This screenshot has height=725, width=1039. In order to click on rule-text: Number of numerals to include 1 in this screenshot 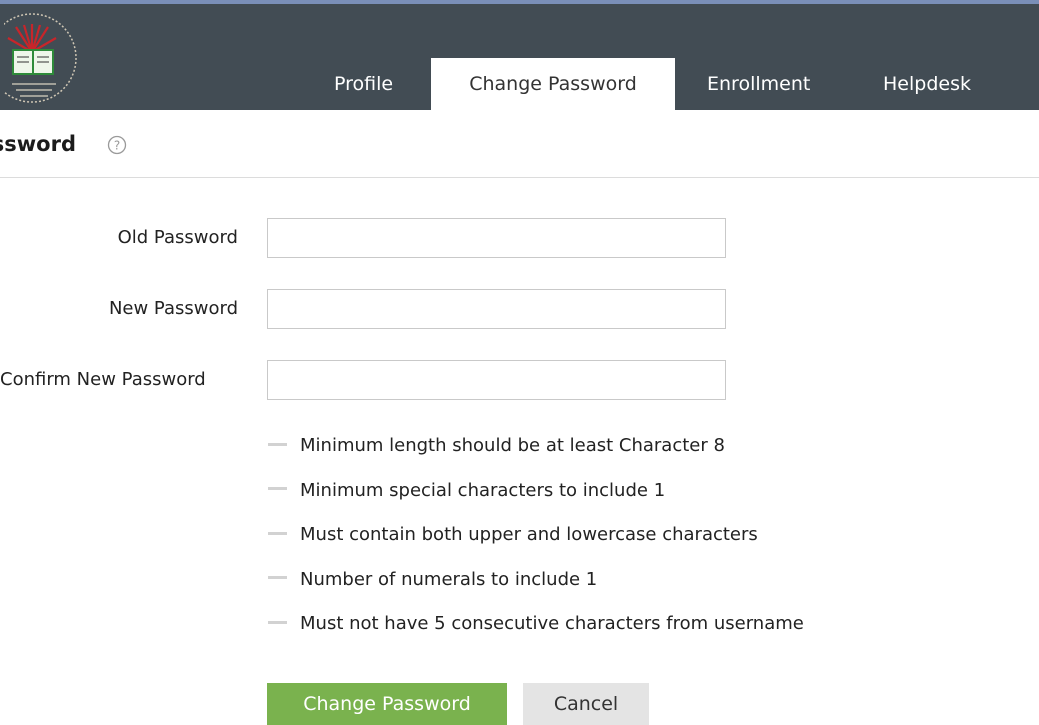, I will do `click(449, 579)`.